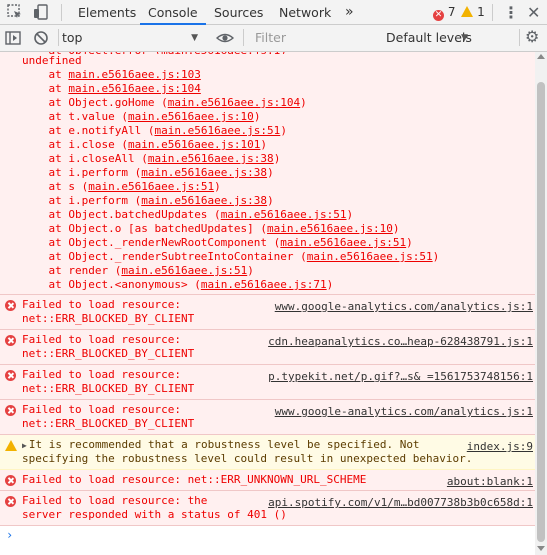 The image size is (547, 555). I want to click on stack-frame: at main.e5616aee.js:103, so click(278, 75).